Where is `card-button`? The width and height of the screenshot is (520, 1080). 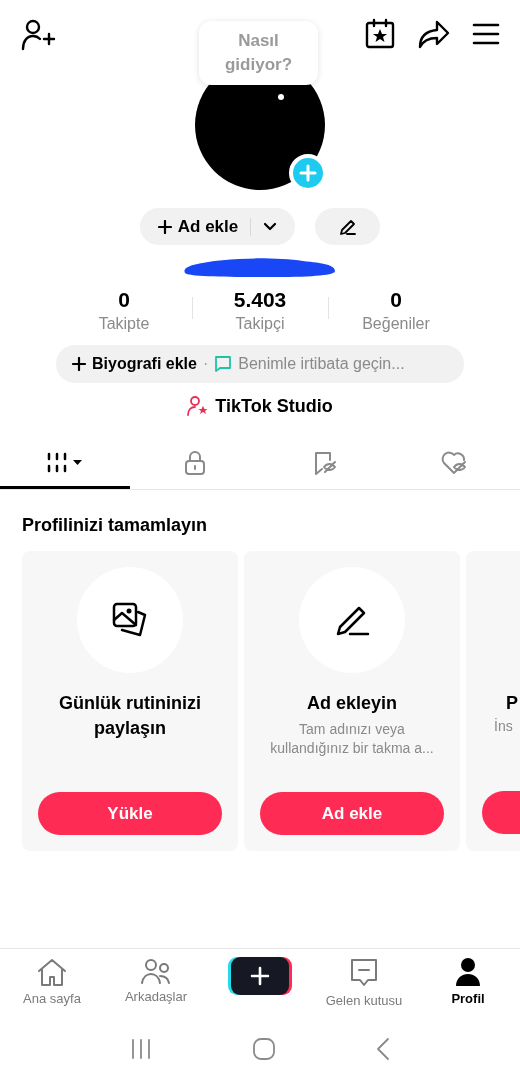 card-button is located at coordinates (501, 812).